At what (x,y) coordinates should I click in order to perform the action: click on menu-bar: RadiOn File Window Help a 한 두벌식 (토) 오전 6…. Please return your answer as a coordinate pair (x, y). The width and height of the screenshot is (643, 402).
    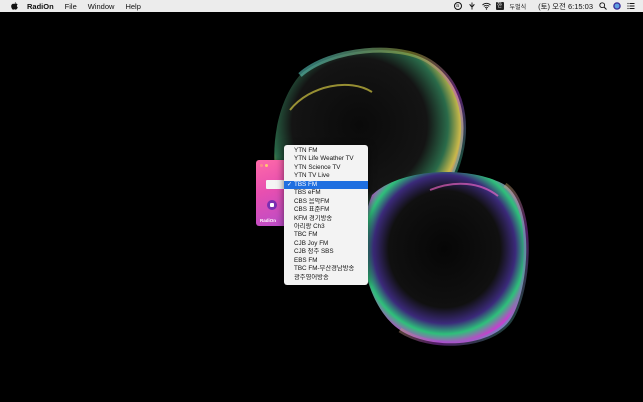
    Looking at the image, I should click on (321, 6).